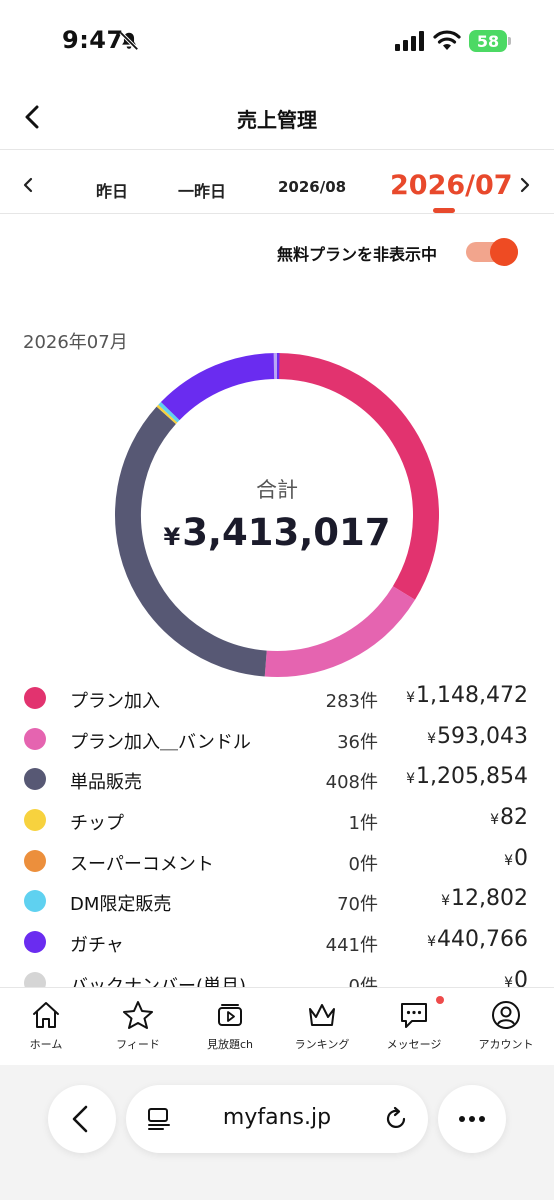 The image size is (554, 1200). I want to click on tab-label: ホーム, so click(46, 1044).